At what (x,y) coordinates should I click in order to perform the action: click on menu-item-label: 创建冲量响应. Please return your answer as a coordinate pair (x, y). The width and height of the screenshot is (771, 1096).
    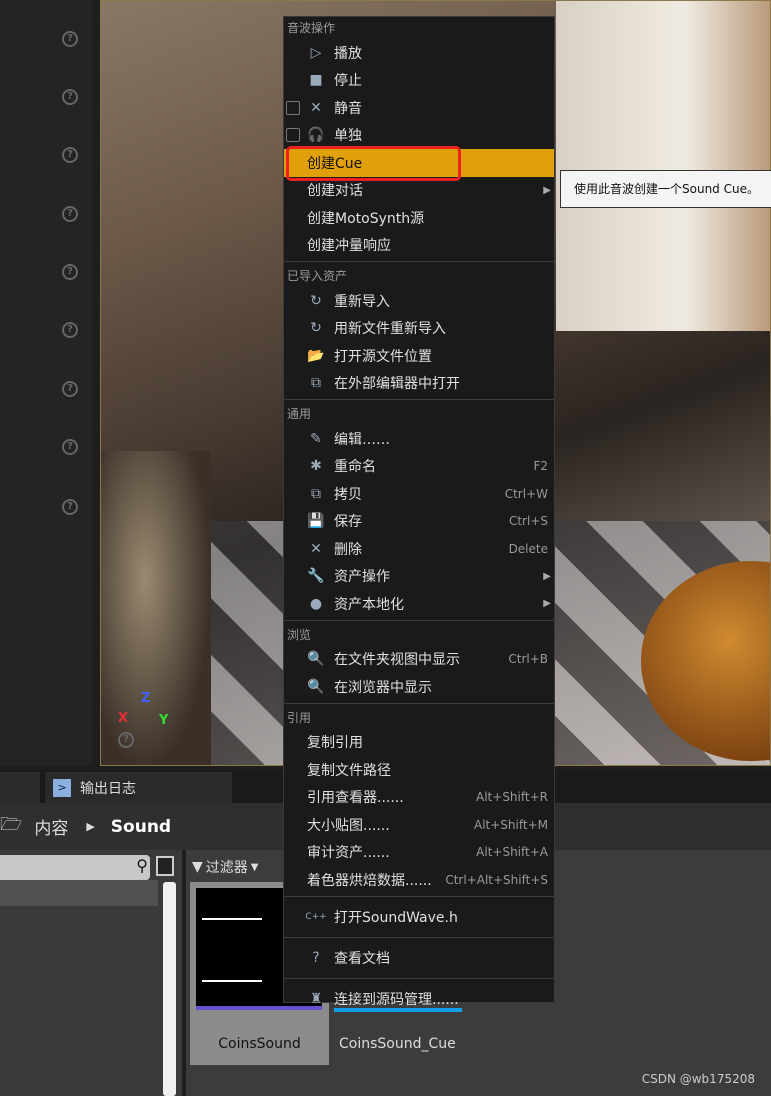
    Looking at the image, I should click on (349, 246).